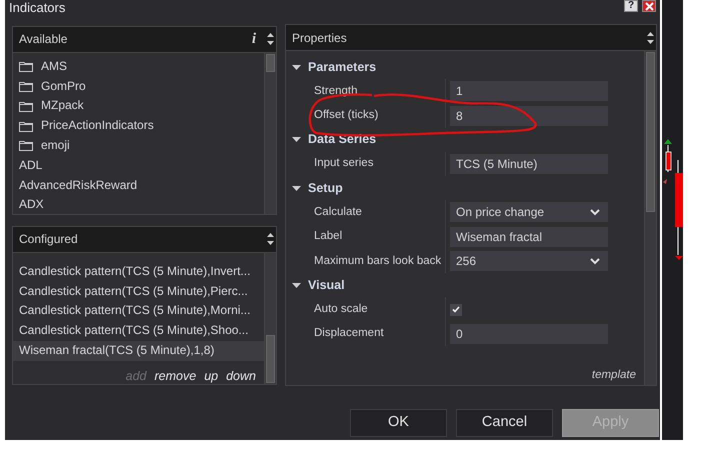  Describe the element at coordinates (529, 164) in the screenshot. I see `input-field: TCS (5 Minute)` at that location.